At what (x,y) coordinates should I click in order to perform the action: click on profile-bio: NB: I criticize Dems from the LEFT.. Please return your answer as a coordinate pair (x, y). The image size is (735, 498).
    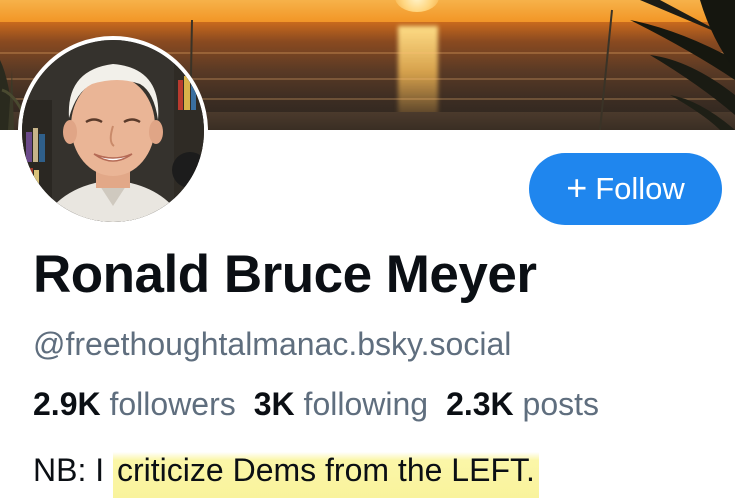
    Looking at the image, I should click on (286, 475).